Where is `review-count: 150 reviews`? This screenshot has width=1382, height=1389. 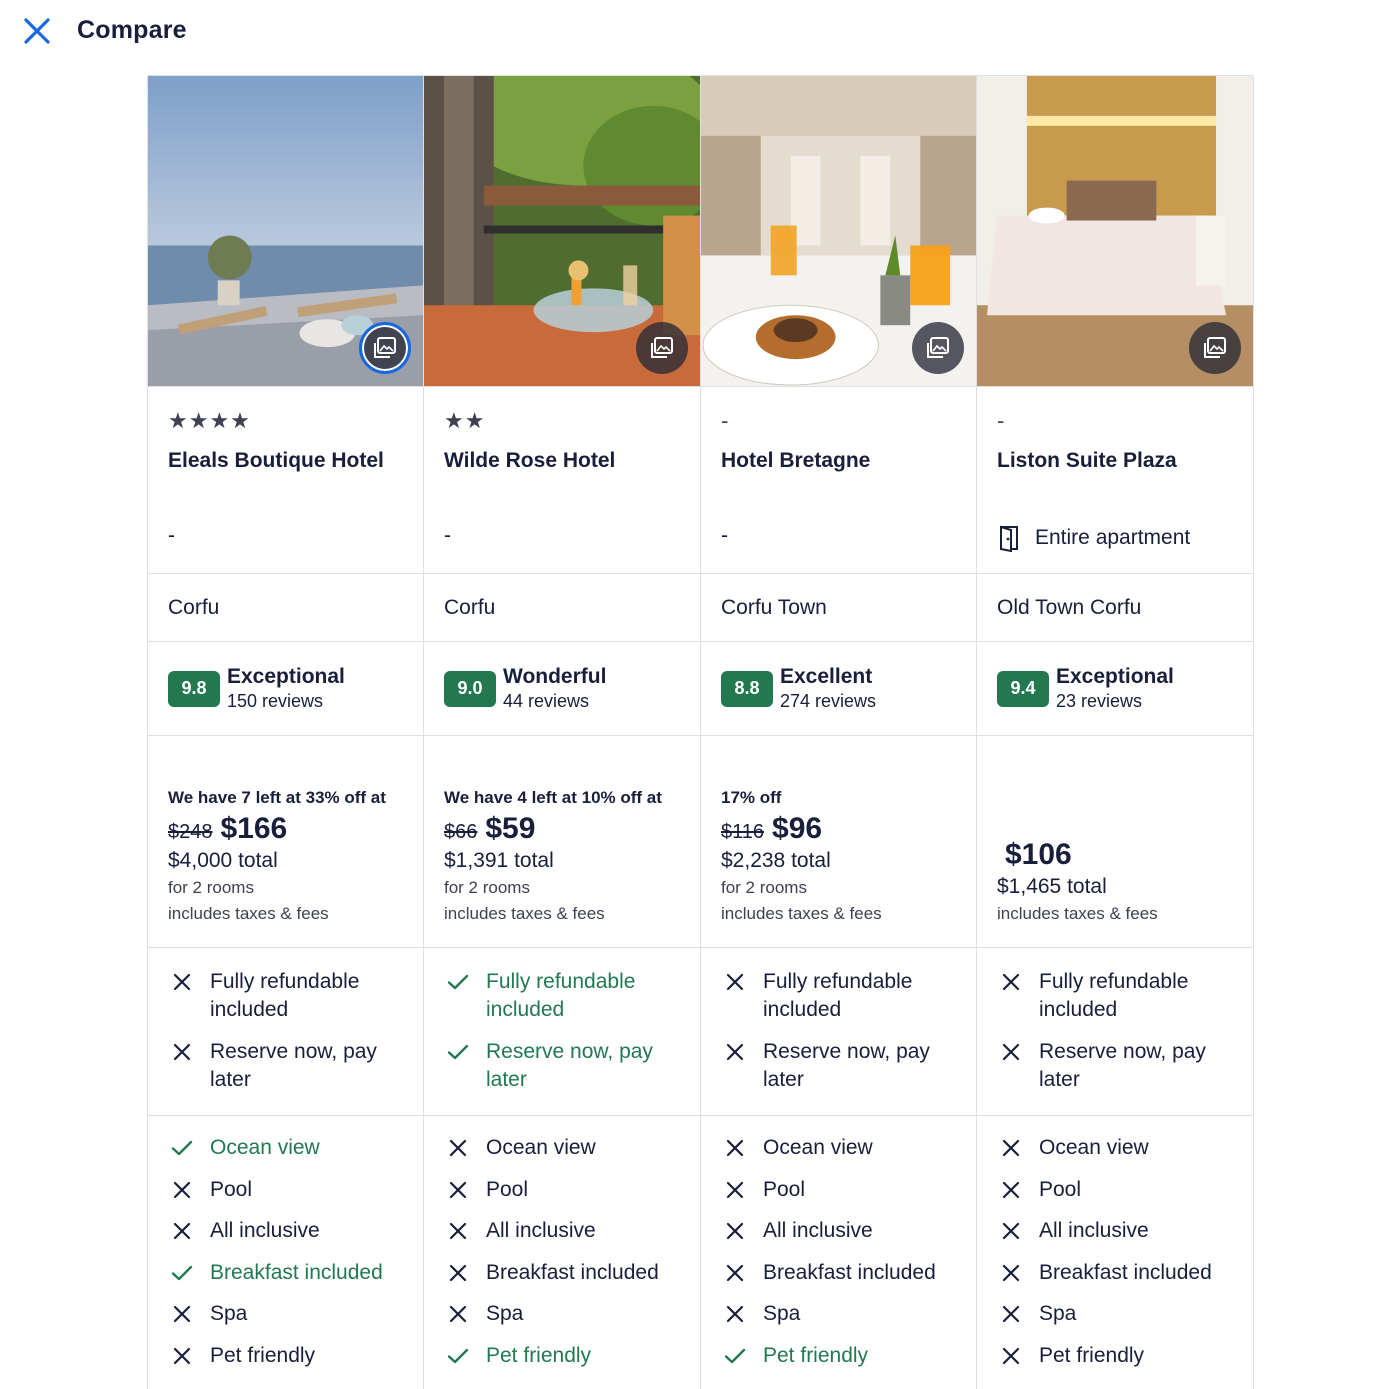
review-count: 150 reviews is located at coordinates (275, 700).